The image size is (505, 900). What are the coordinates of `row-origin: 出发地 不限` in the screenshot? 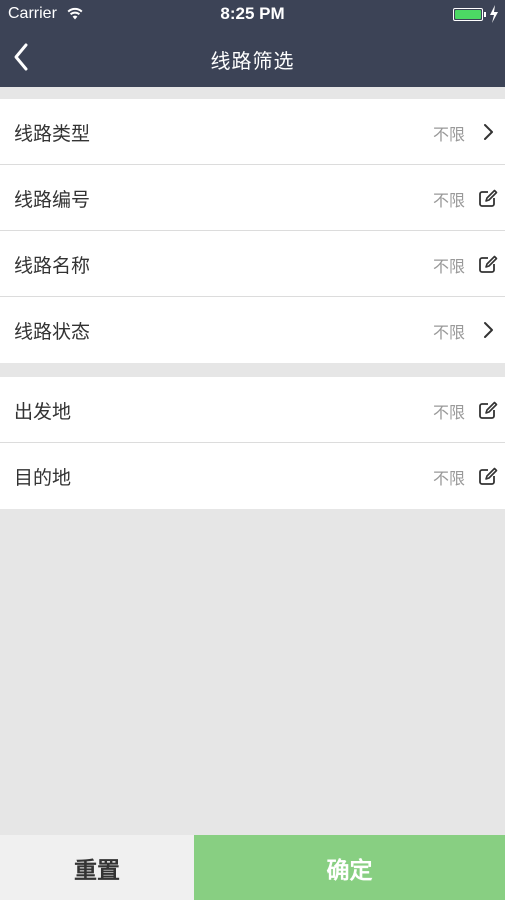 It's located at (252, 410).